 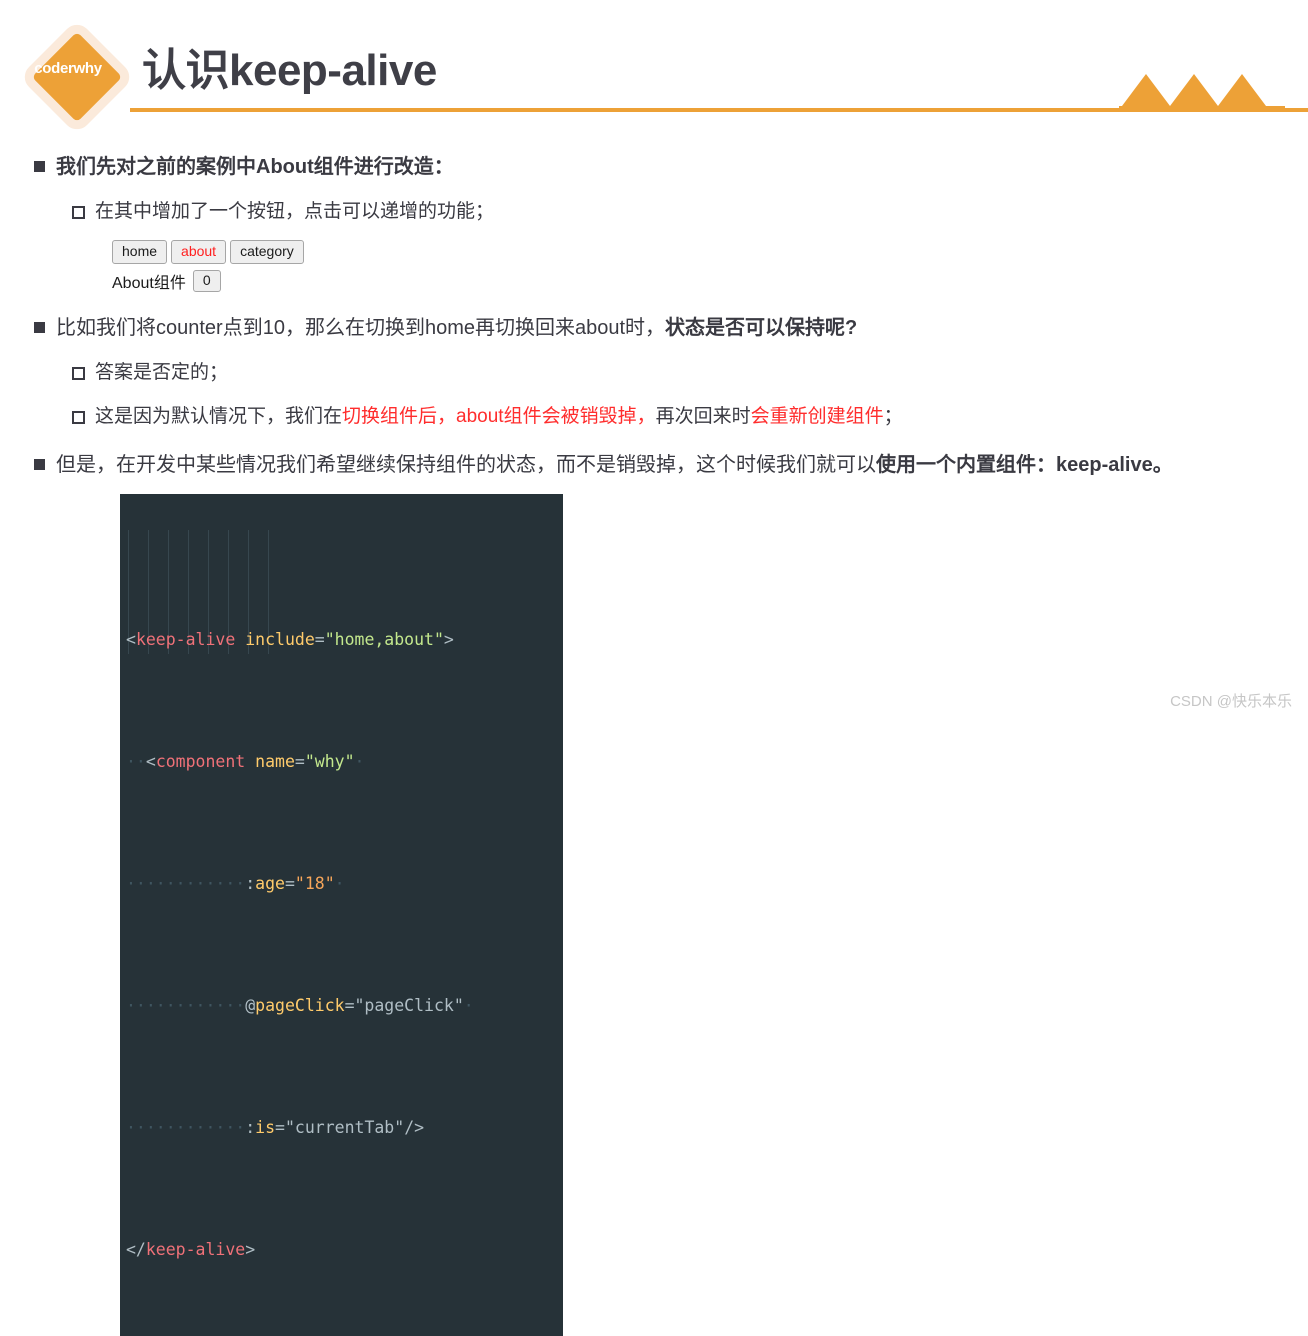 I want to click on code-string-include-value: "home,about", so click(x=384, y=639).